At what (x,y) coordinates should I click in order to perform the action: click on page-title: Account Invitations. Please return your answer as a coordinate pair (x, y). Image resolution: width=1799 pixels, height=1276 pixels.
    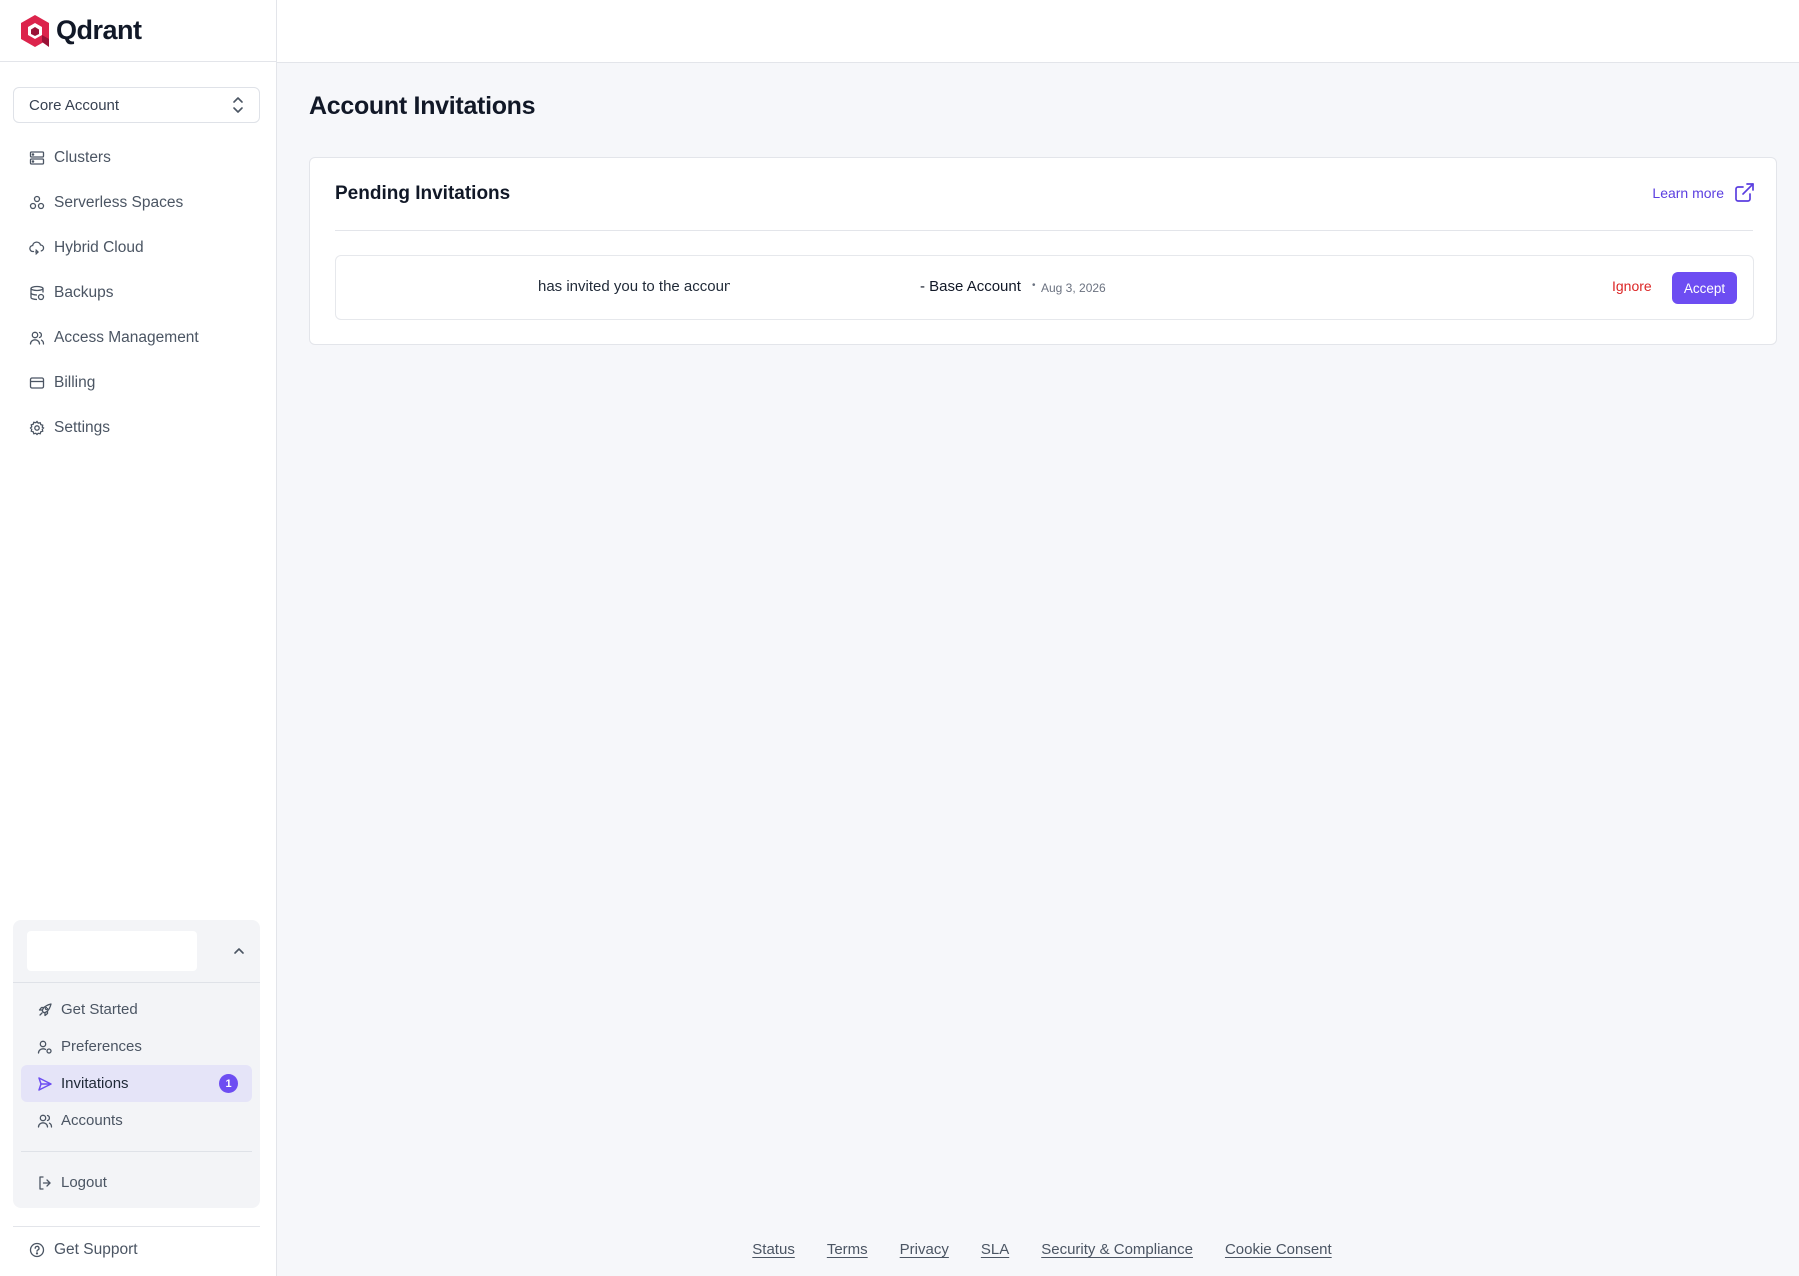
    Looking at the image, I should click on (422, 106).